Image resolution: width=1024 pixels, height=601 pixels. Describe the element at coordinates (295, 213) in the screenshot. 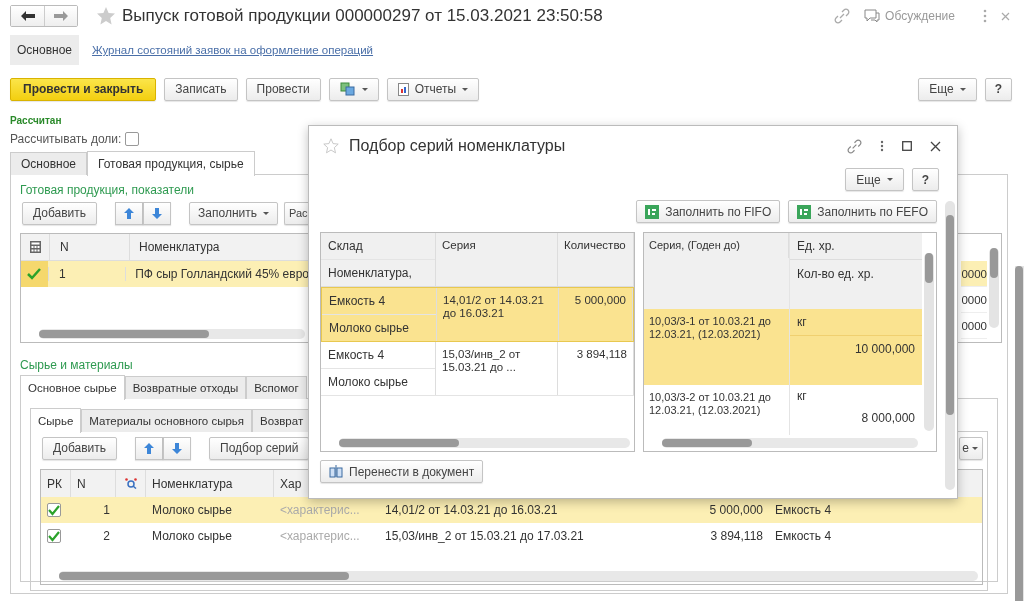

I see `toolbar-button: Рас` at that location.